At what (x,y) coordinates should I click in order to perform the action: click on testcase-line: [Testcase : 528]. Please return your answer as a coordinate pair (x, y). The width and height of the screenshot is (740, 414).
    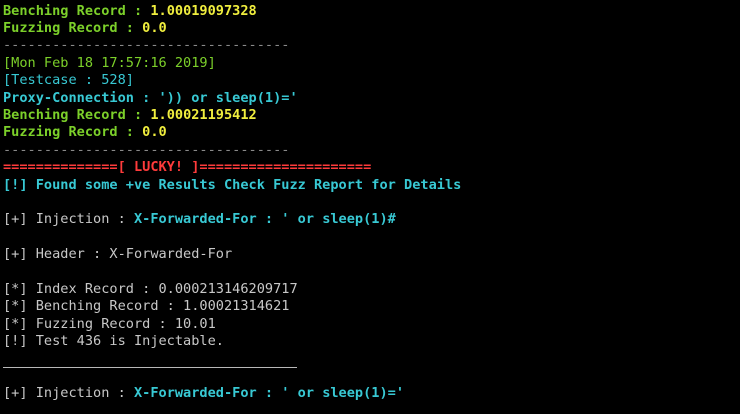
    Looking at the image, I should click on (68, 80).